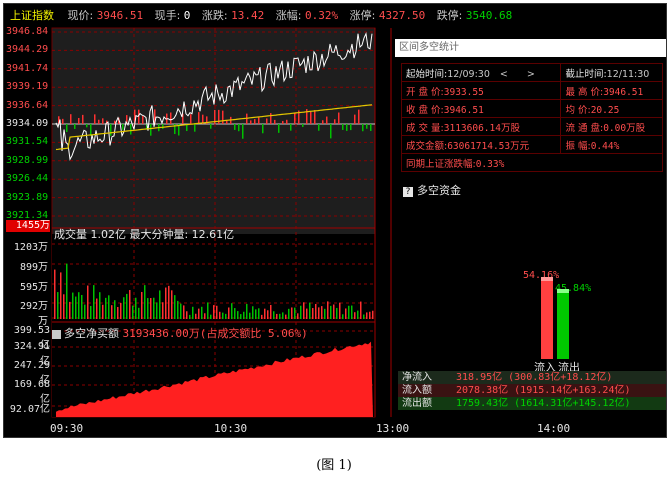 The height and width of the screenshot is (483, 668). Describe the element at coordinates (554, 428) in the screenshot. I see `time-tick-label: 14:00` at that location.